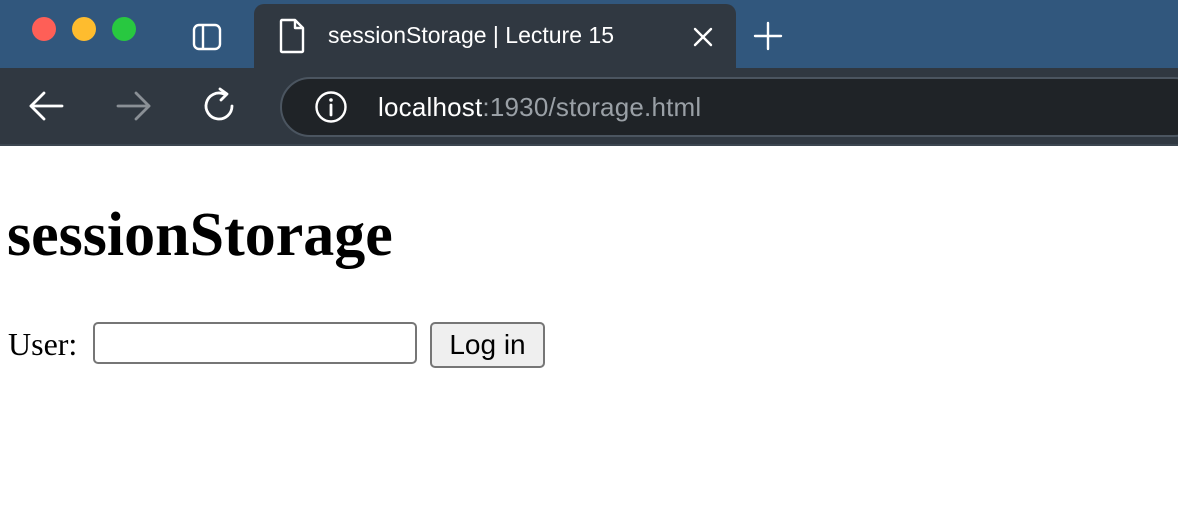 This screenshot has height=526, width=1178. I want to click on close-window-button, so click(44, 29).